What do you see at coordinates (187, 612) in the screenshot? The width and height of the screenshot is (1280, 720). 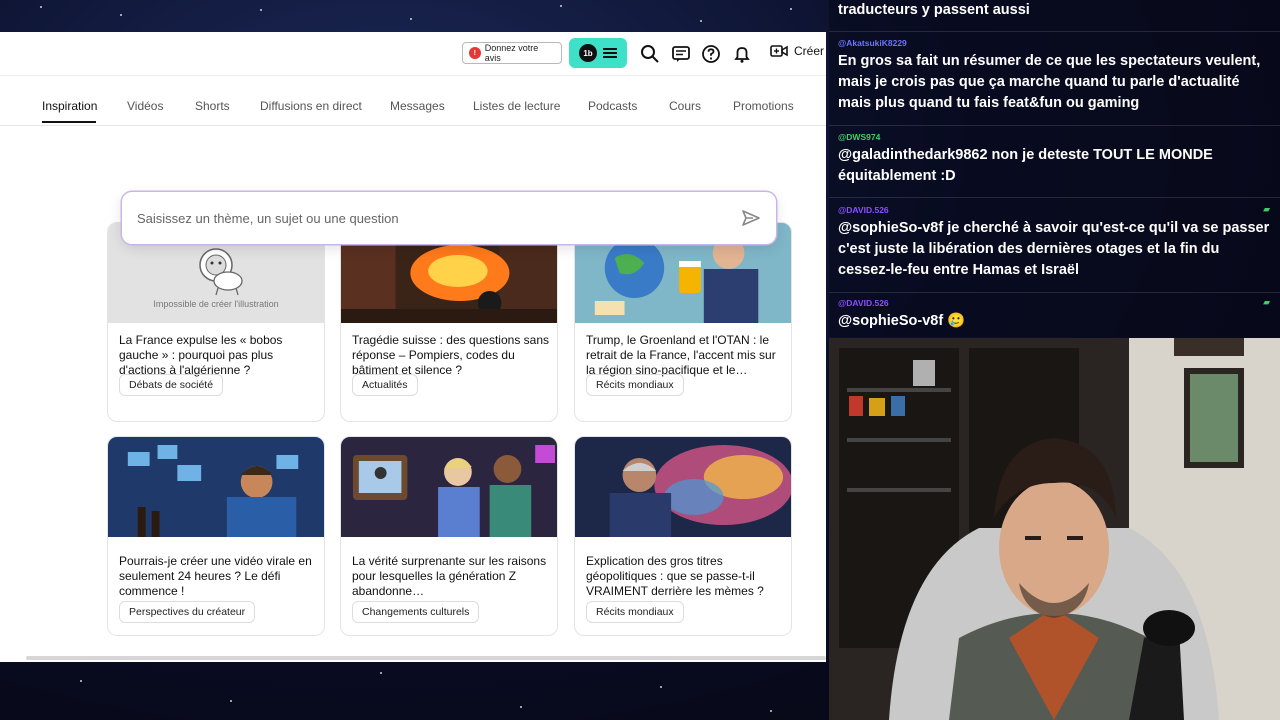 I see `card-category-chip: Perspectives du créateur` at bounding box center [187, 612].